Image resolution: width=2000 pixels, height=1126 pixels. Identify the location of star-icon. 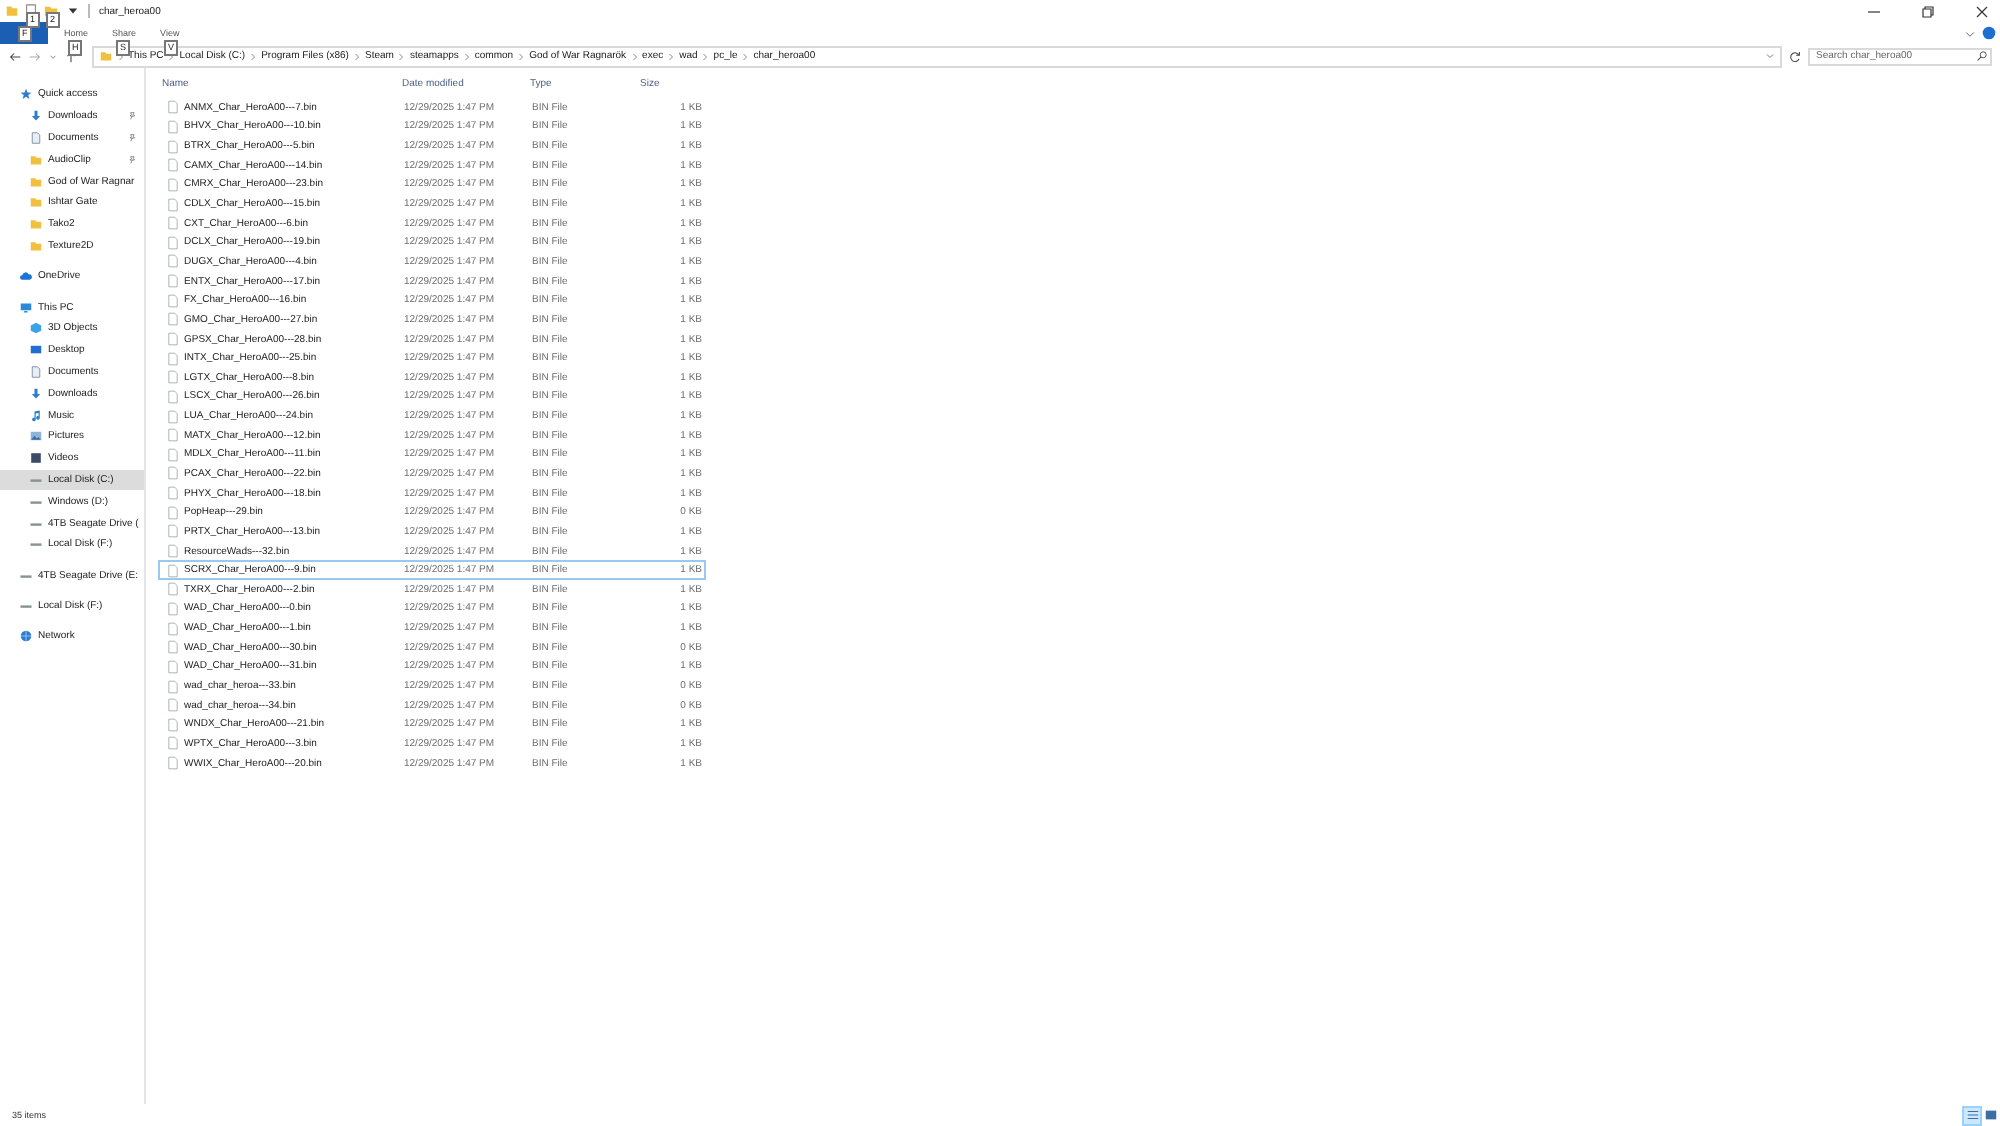
(26, 94).